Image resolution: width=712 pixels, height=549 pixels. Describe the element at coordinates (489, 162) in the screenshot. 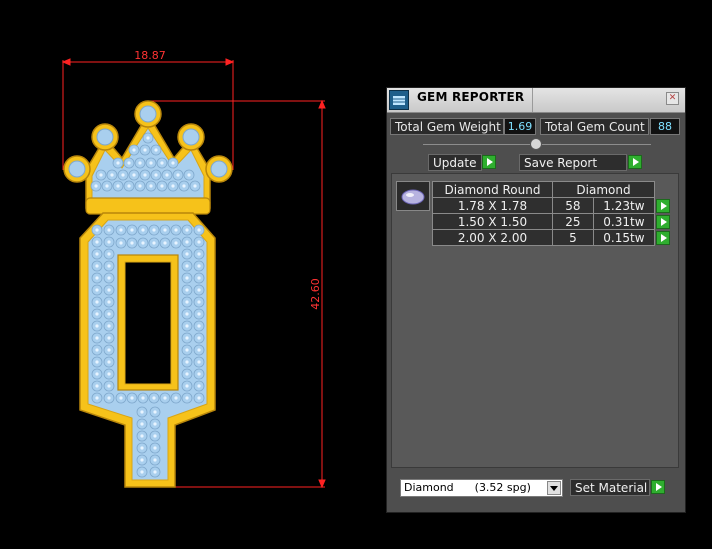

I see `update-go-icon` at that location.